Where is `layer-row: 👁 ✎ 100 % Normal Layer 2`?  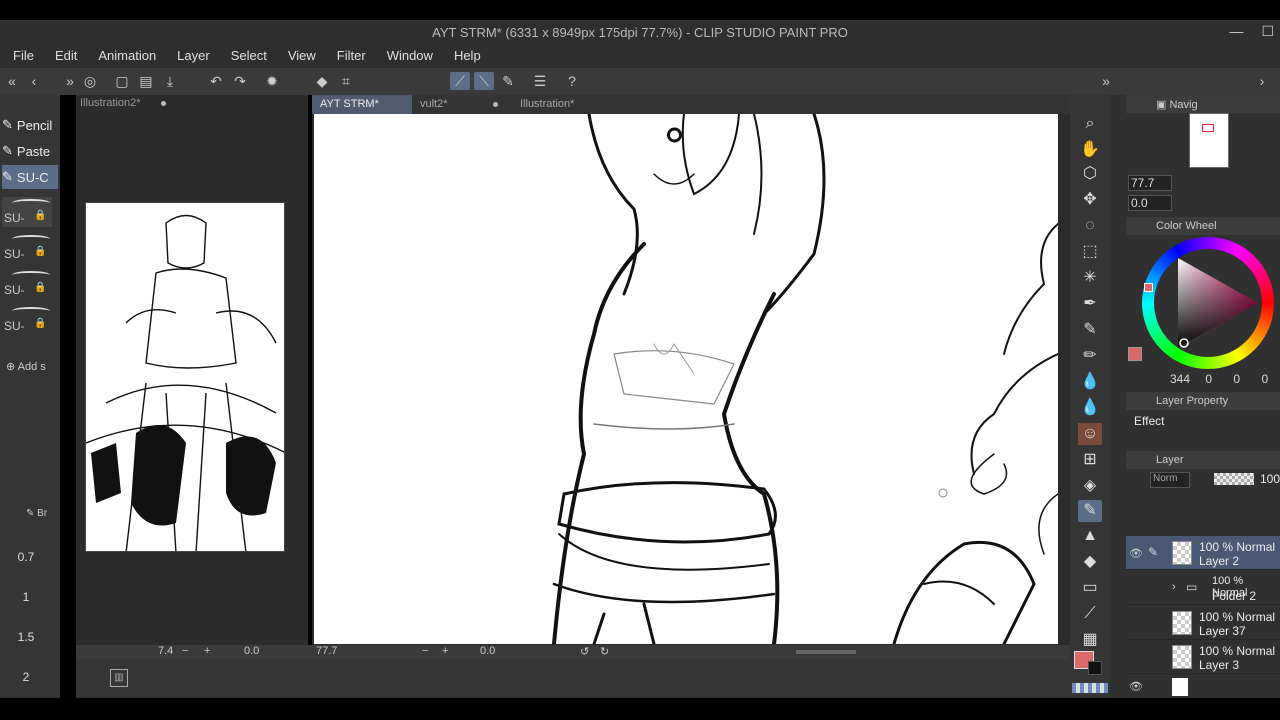 layer-row: 👁 ✎ 100 % Normal Layer 2 is located at coordinates (1203, 553).